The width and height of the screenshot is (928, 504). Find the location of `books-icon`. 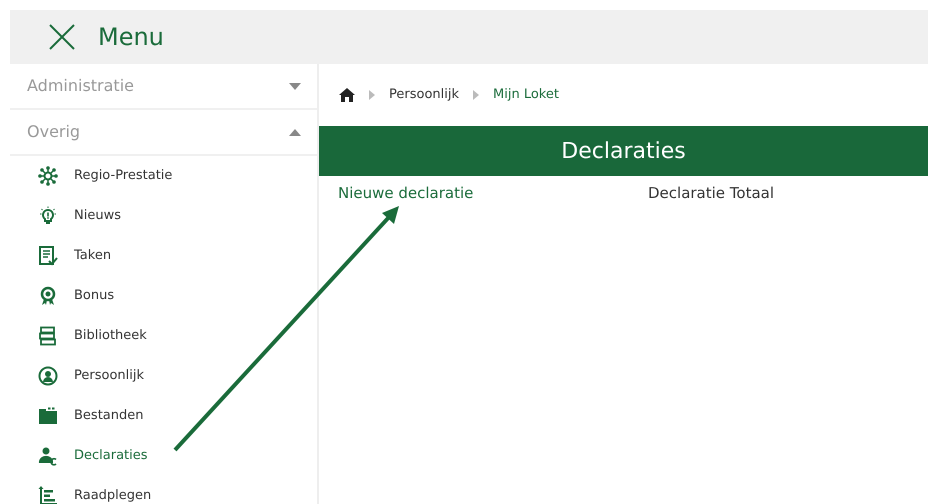

books-icon is located at coordinates (48, 336).